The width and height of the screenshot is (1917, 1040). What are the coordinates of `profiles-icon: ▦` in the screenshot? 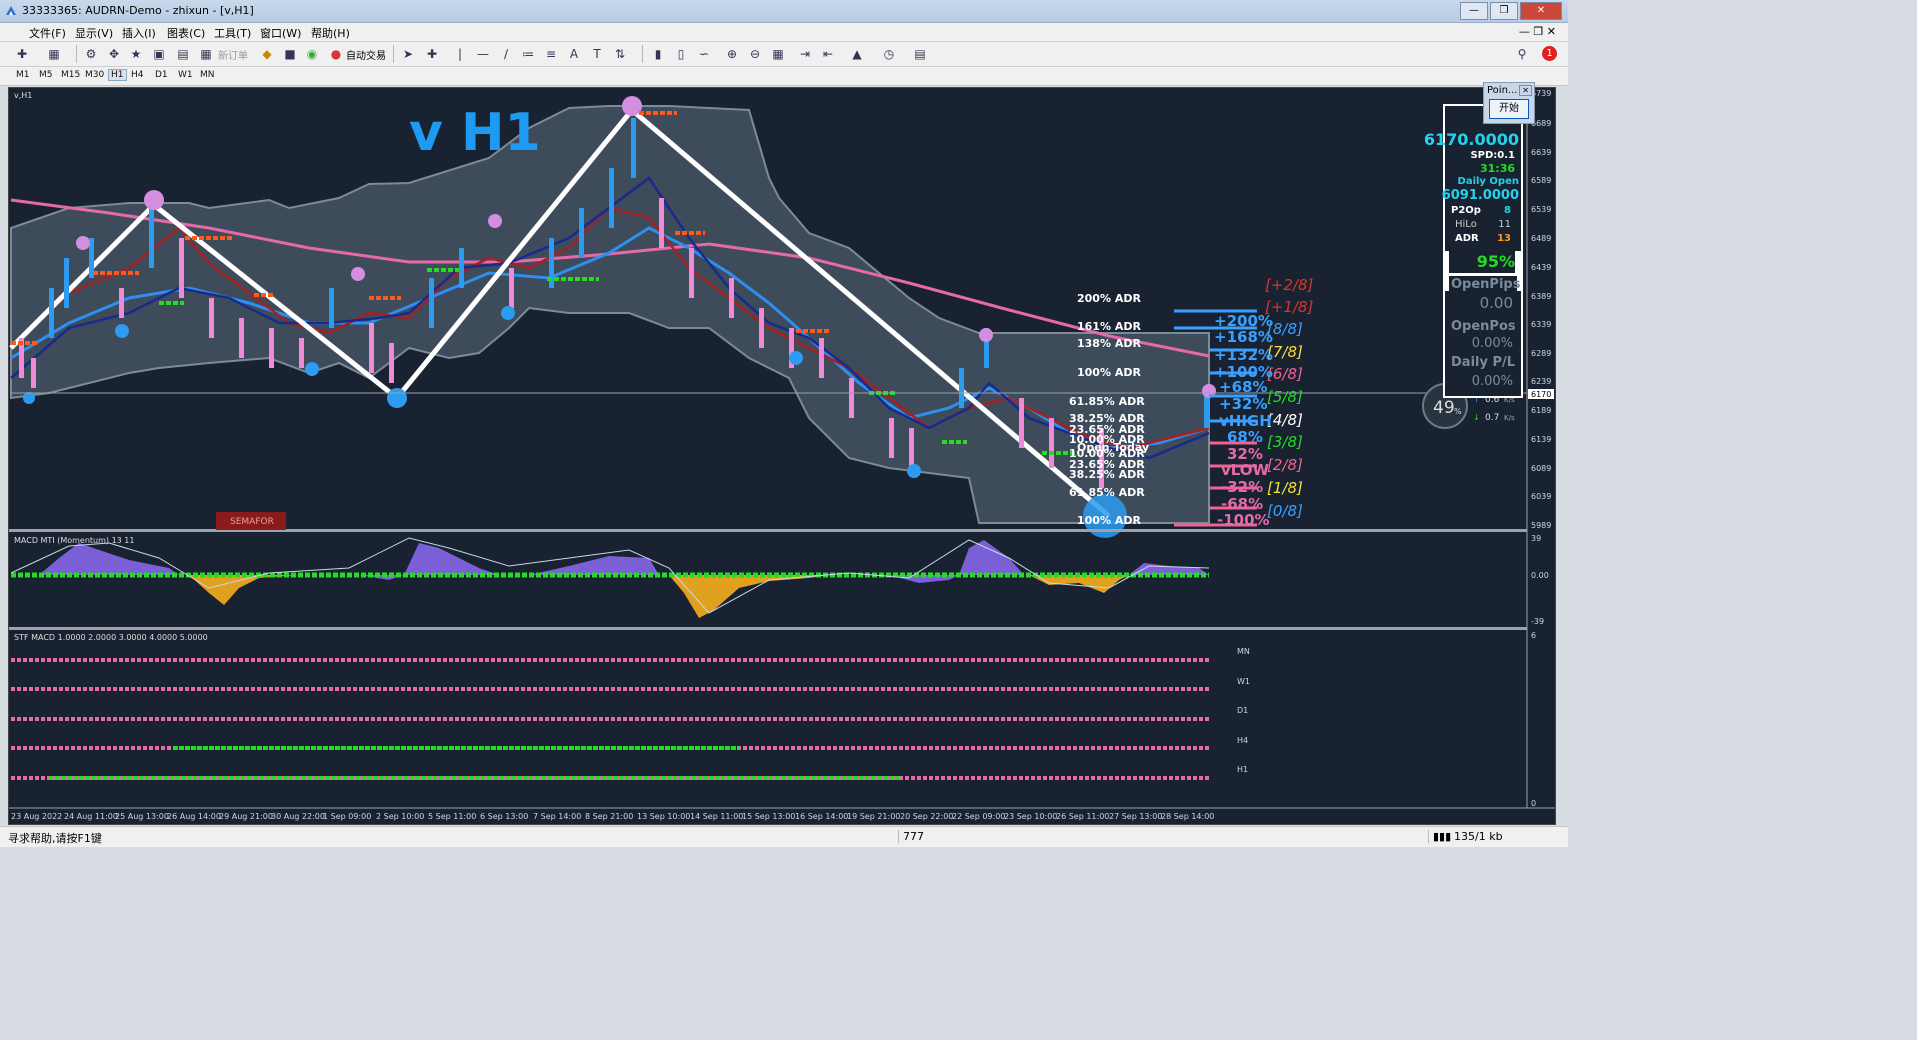 It's located at (54, 54).